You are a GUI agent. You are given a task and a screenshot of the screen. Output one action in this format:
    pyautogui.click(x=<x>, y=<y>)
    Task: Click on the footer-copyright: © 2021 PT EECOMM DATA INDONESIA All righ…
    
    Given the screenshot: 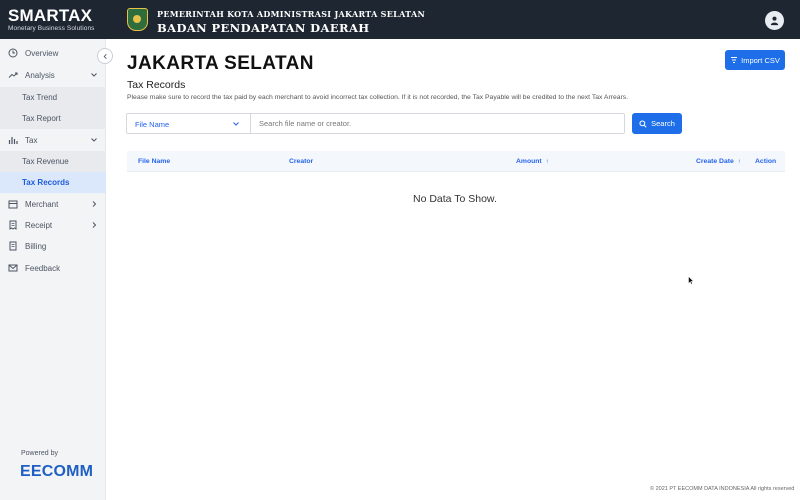 What is the action you would take?
    pyautogui.click(x=722, y=489)
    